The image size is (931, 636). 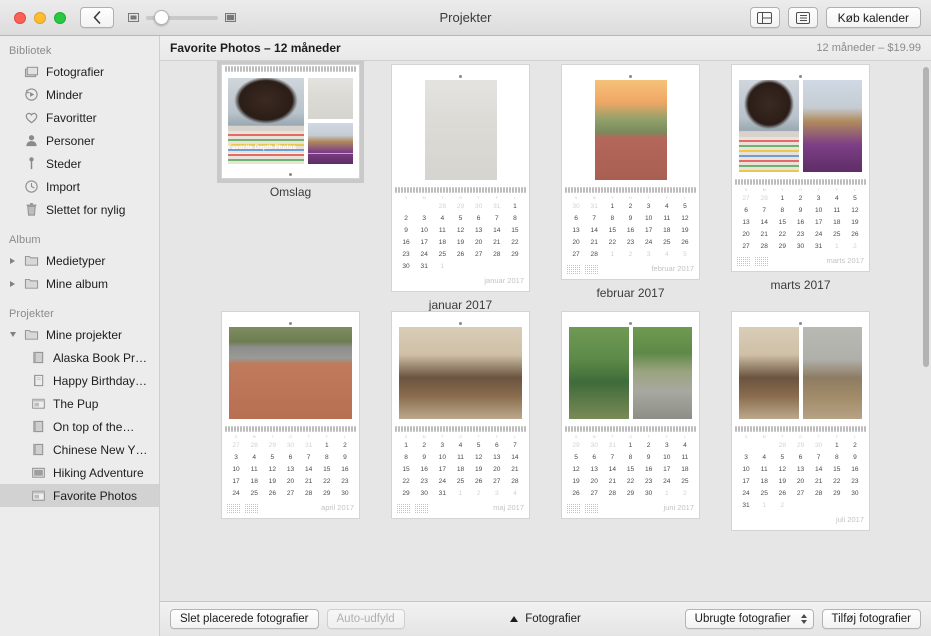 I want to click on calendar-day-cell: 27, so click(x=290, y=494).